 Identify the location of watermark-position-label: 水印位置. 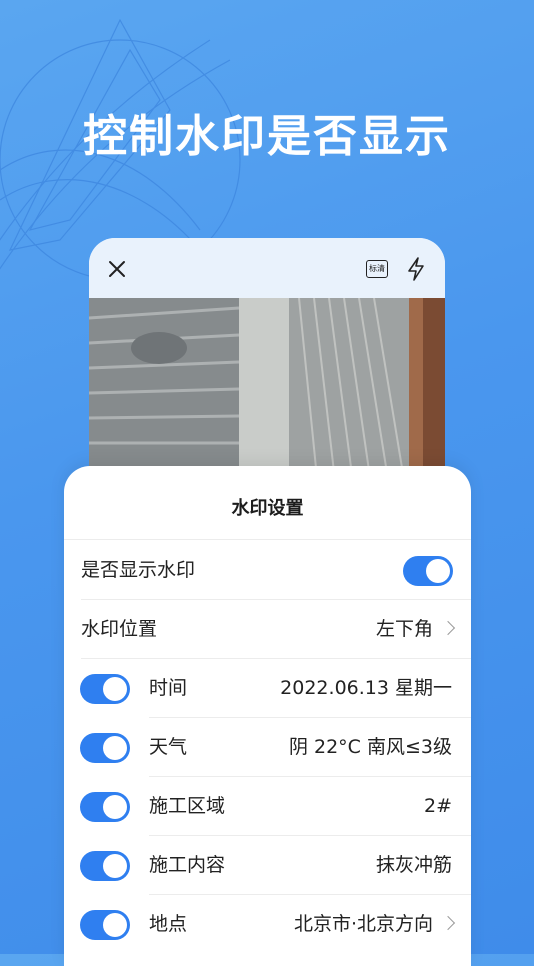
(119, 629).